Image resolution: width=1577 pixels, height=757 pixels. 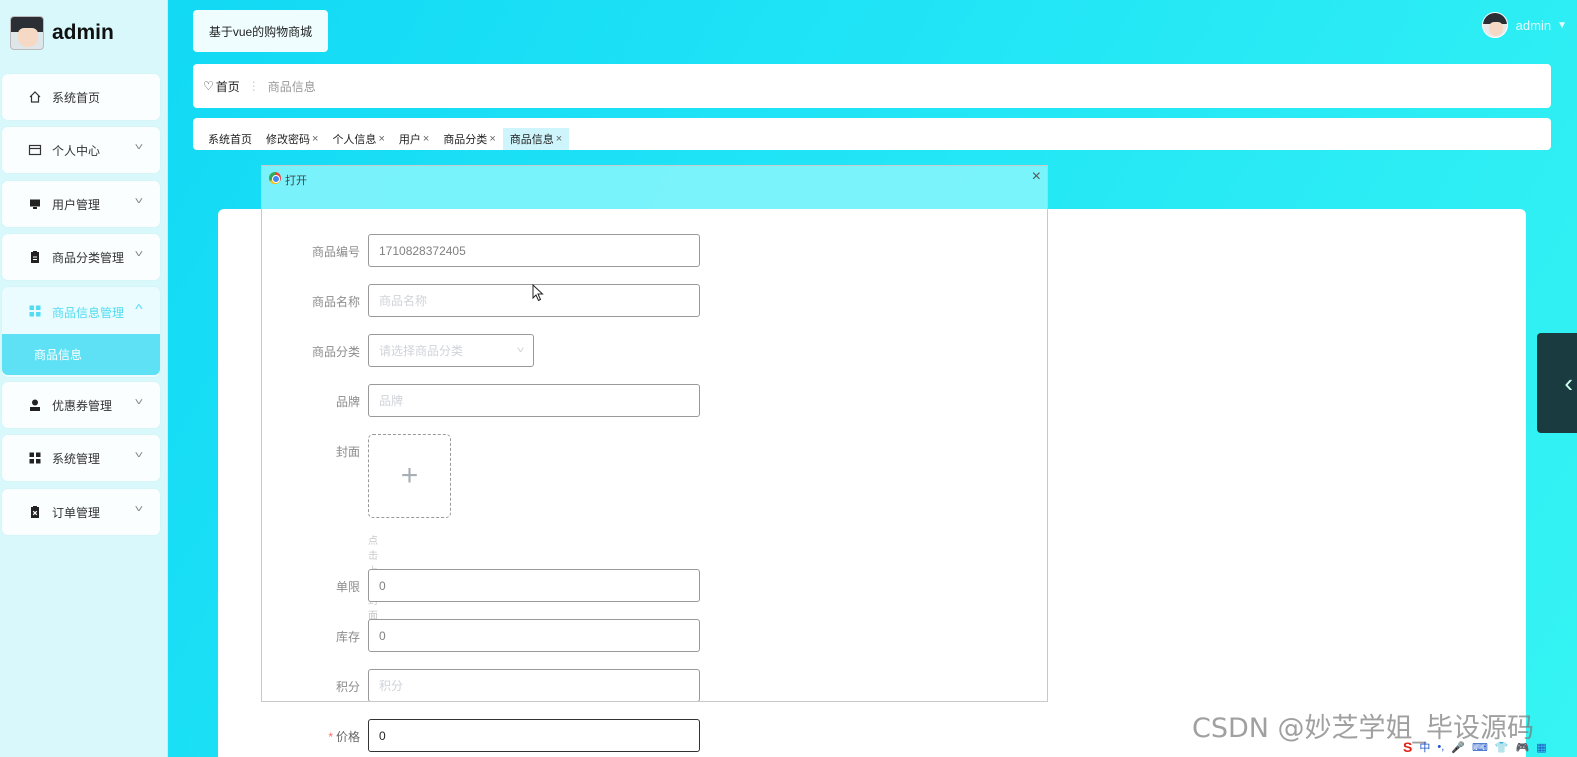 I want to click on tab-category: 商品分类 ×, so click(x=469, y=139).